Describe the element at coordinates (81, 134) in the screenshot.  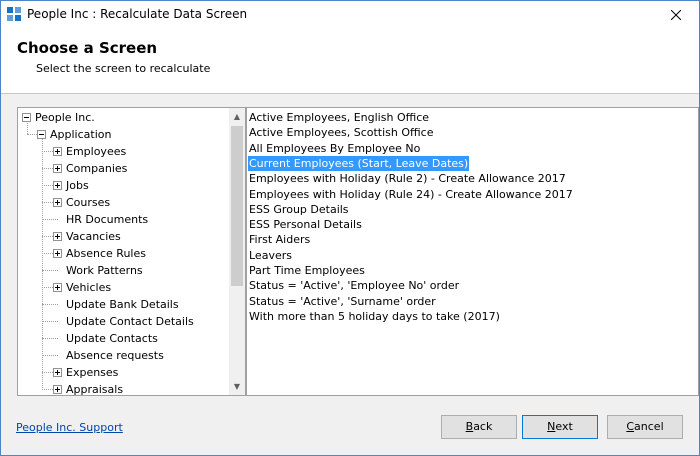
I see `tree-item-label: Application` at that location.